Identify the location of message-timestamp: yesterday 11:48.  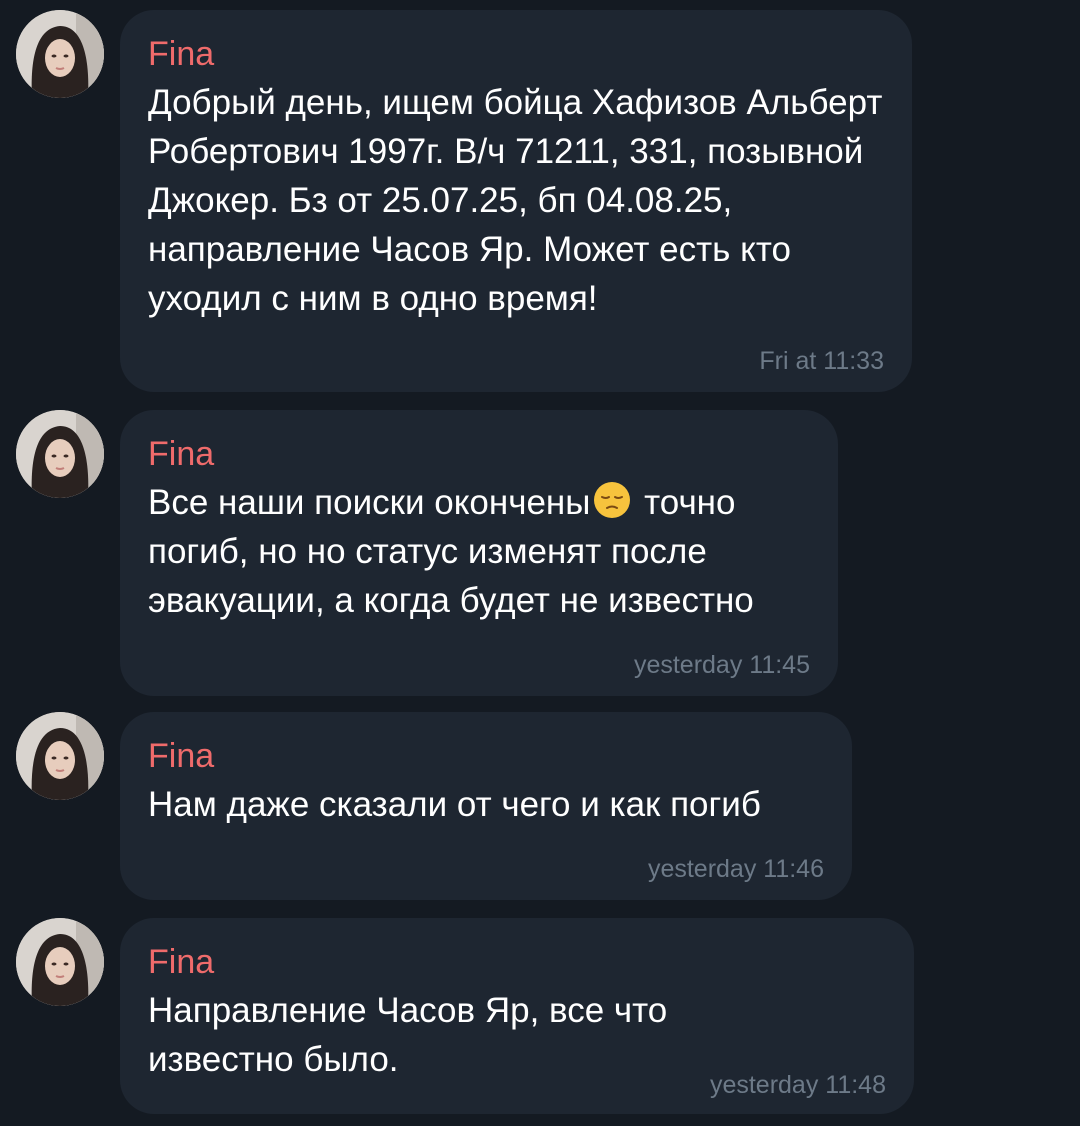
(797, 1085).